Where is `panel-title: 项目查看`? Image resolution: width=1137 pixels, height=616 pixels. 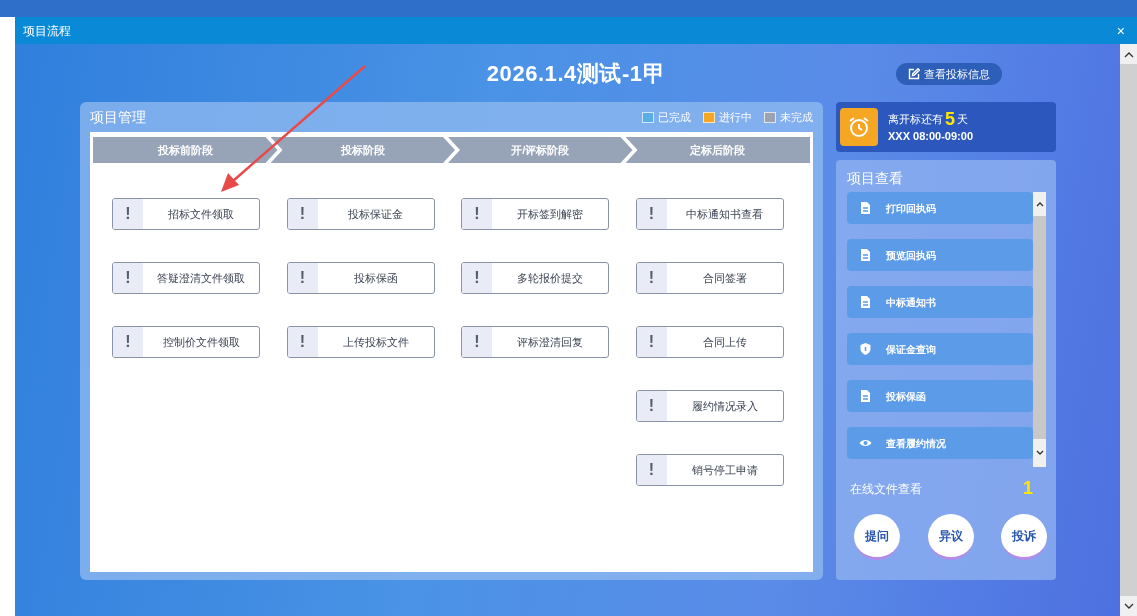 panel-title: 项目查看 is located at coordinates (875, 178).